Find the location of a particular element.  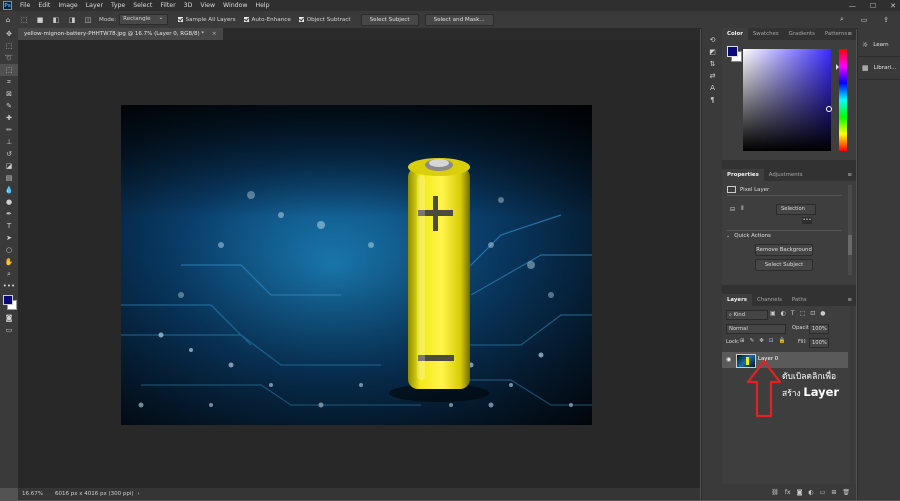

opacity-input: 100% is located at coordinates (819, 329).